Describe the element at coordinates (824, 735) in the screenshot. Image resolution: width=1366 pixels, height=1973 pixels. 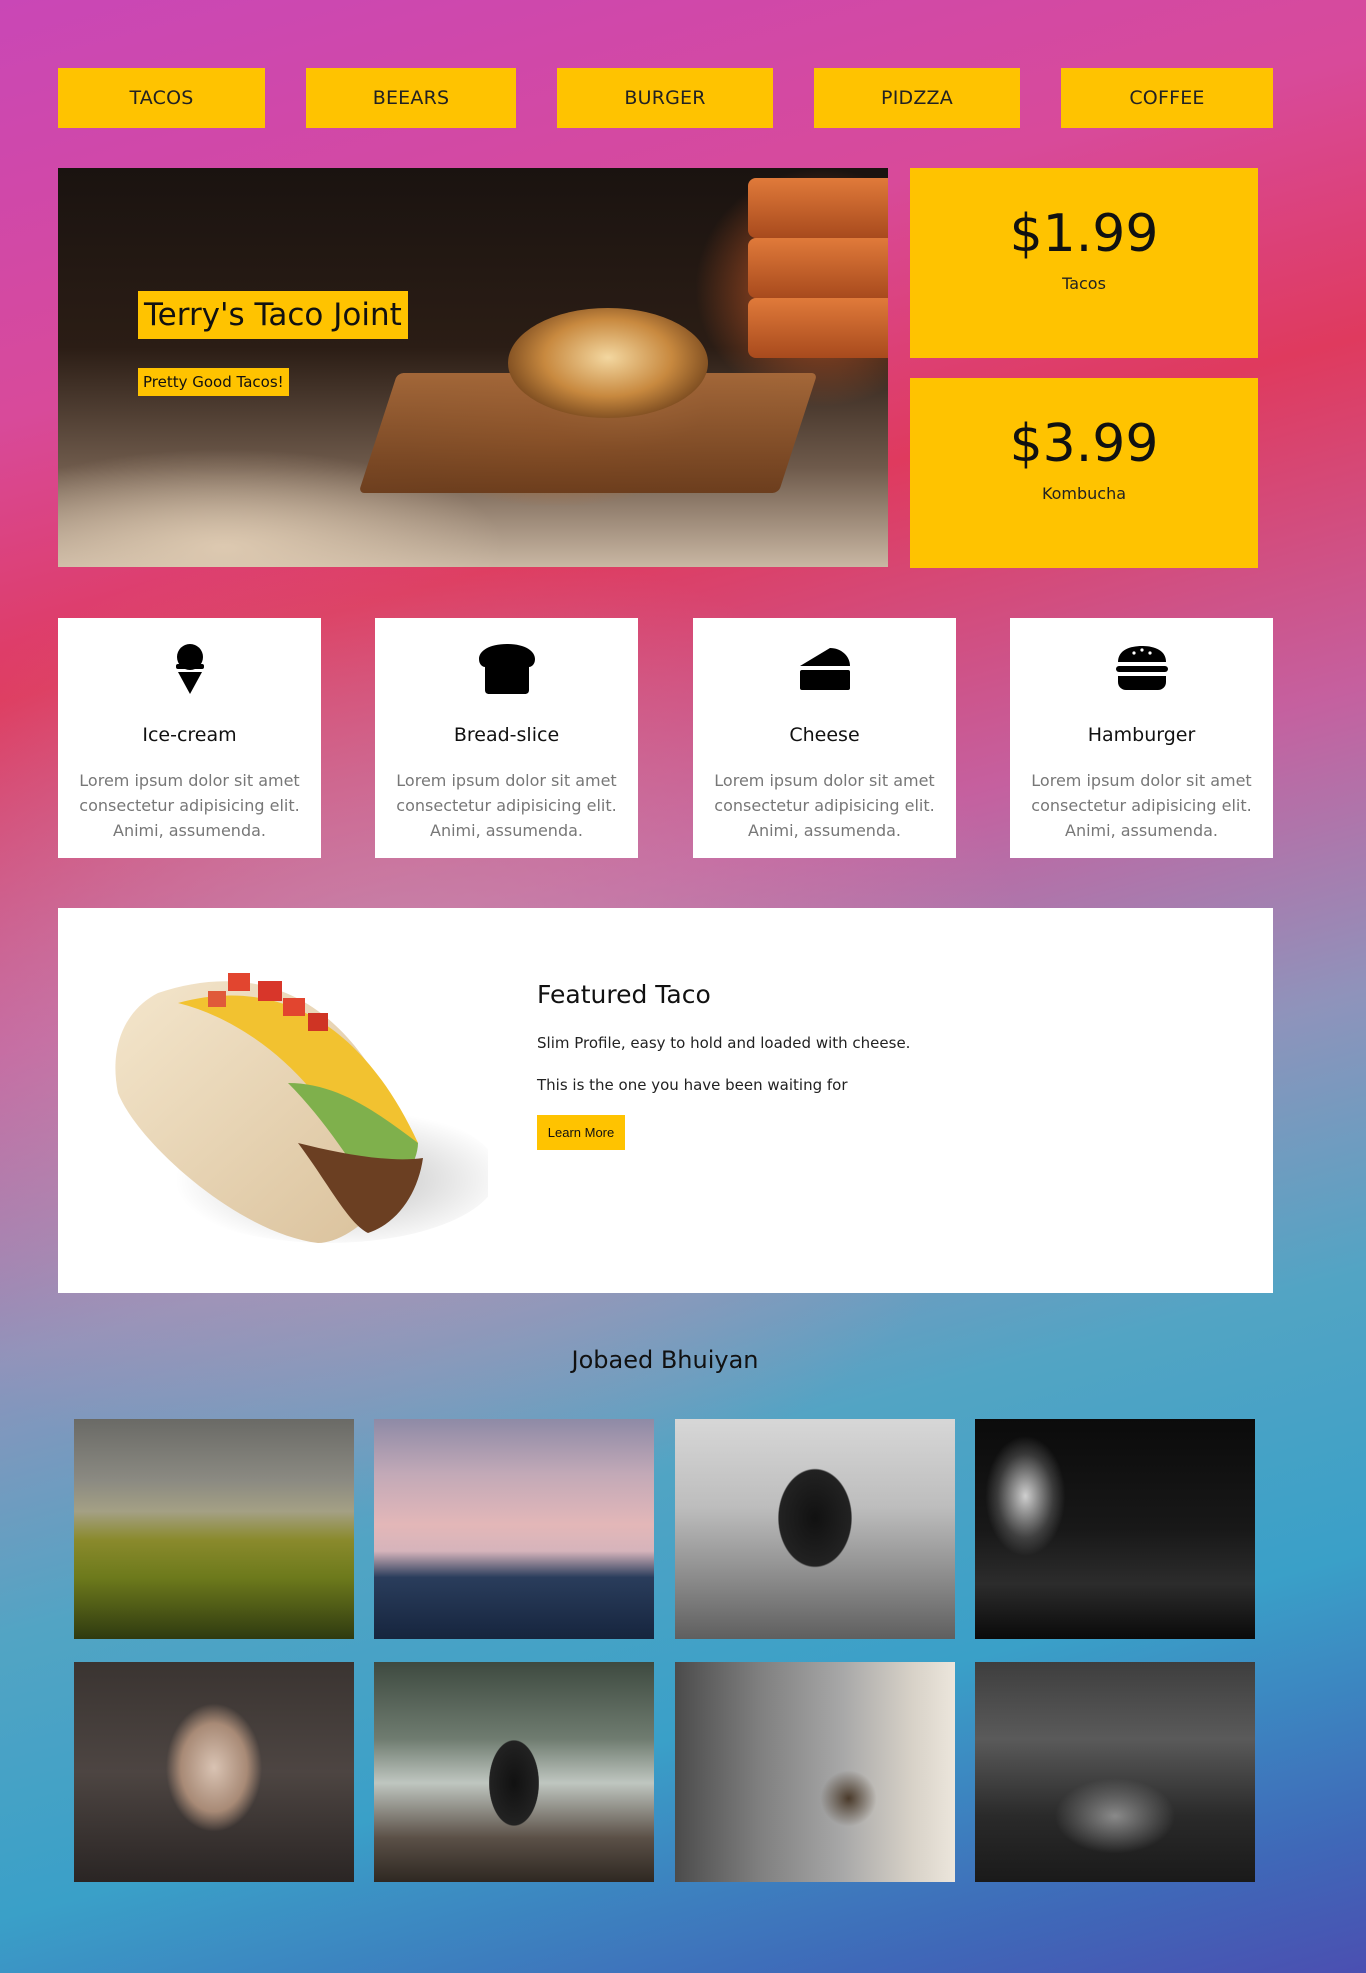
I see `card-title: Cheese` at that location.